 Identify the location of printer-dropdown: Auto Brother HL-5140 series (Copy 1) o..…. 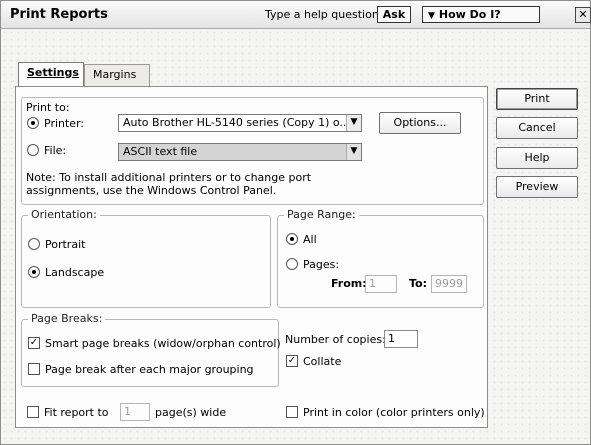
(240, 123).